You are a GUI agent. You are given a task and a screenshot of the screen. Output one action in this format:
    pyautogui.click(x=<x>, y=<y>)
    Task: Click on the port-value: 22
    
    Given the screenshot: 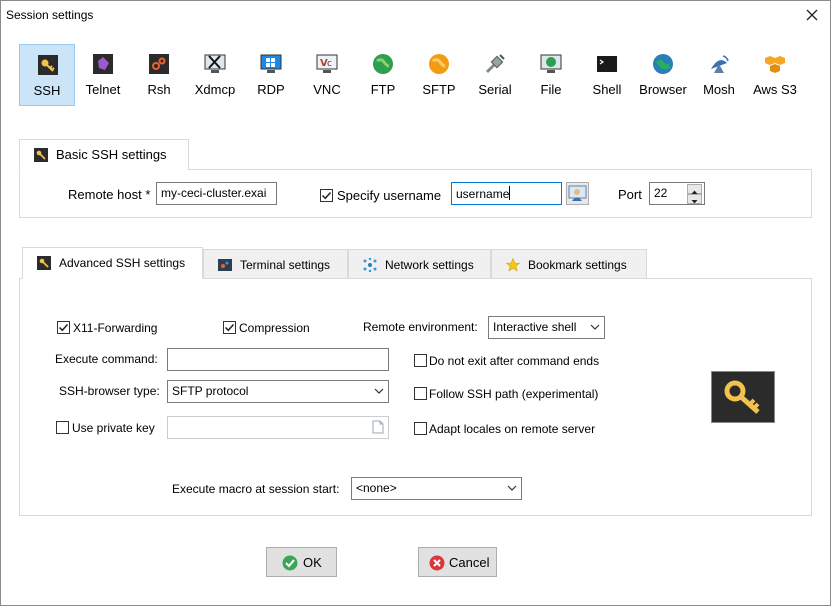 What is the action you would take?
    pyautogui.click(x=661, y=193)
    